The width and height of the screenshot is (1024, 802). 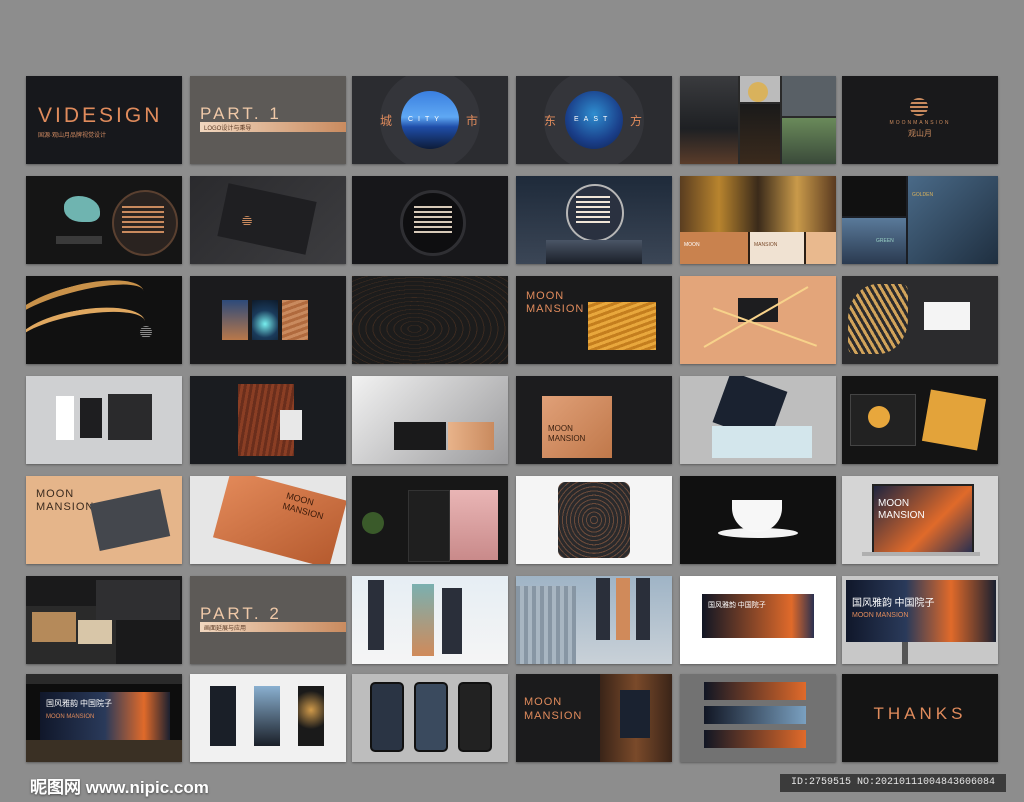 I want to click on sculpture-base, so click(x=79, y=240).